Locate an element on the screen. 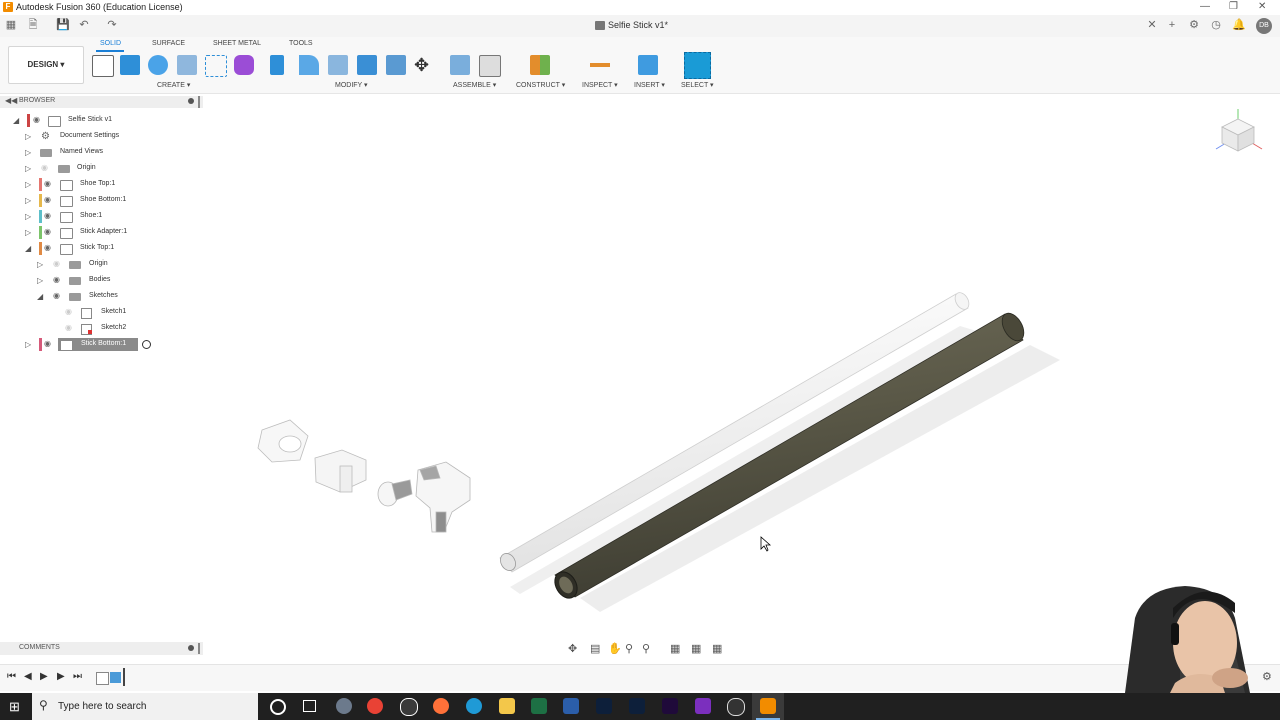  tab-surface: SURFACE is located at coordinates (168, 43).